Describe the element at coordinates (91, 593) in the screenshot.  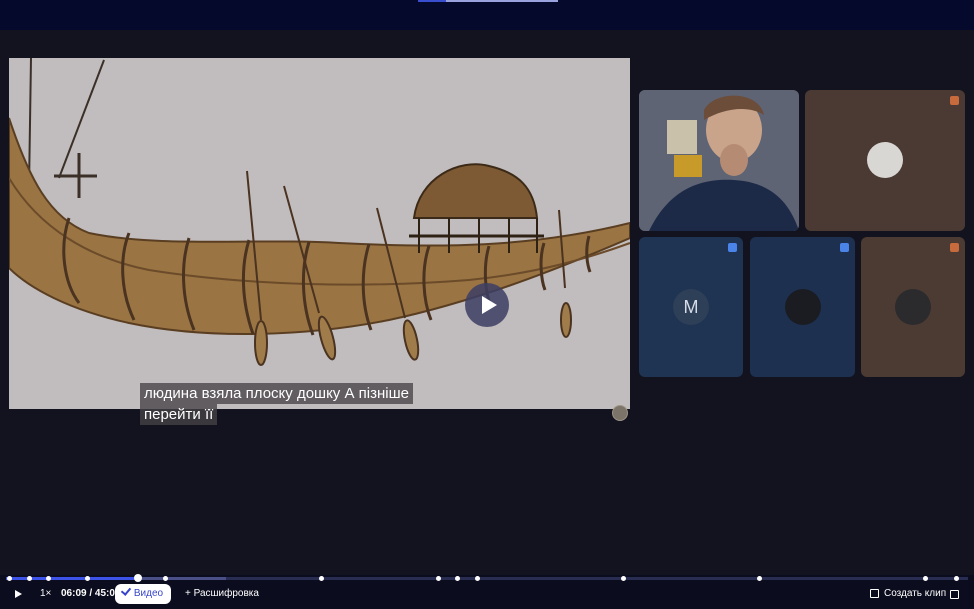
I see `time-display: 06:09 / 45:09` at that location.